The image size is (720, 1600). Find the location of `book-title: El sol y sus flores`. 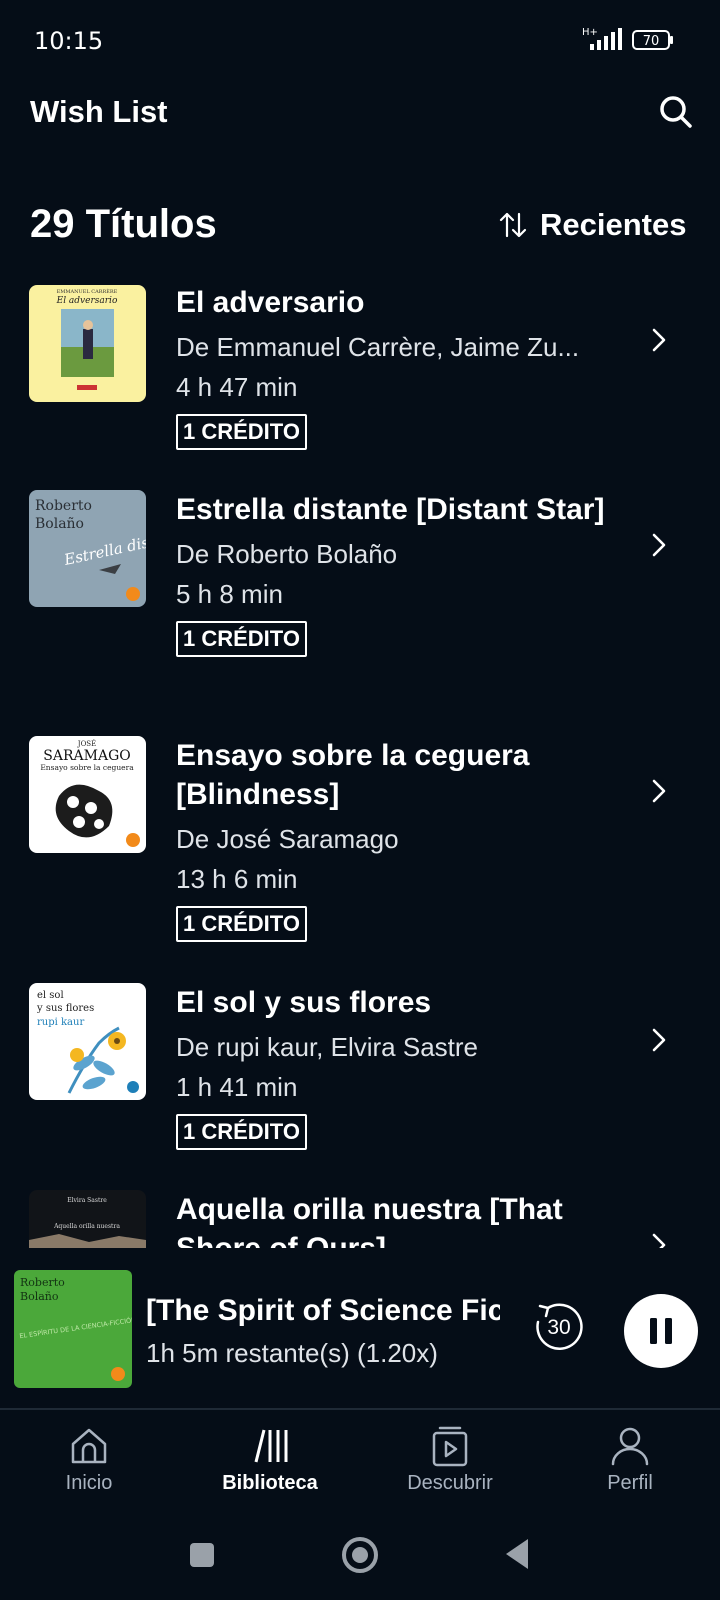

book-title: El sol y sus flores is located at coordinates (304, 1002).